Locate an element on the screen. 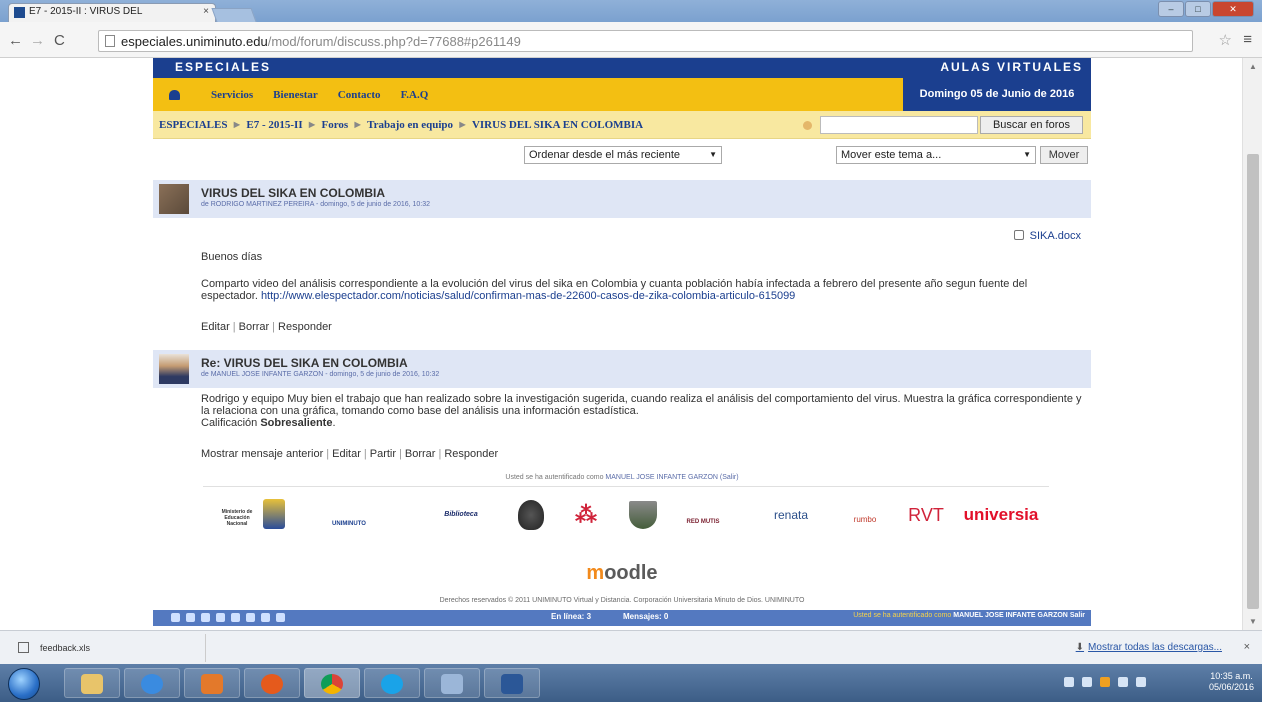  calendar-icon is located at coordinates (205, 617).